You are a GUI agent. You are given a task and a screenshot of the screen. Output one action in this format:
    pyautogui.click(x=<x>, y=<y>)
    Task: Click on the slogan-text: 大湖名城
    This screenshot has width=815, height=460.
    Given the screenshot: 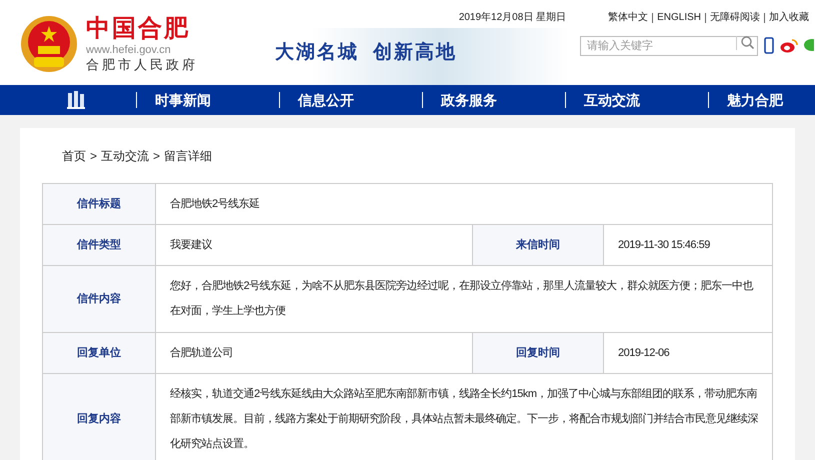 What is the action you would take?
    pyautogui.click(x=317, y=52)
    